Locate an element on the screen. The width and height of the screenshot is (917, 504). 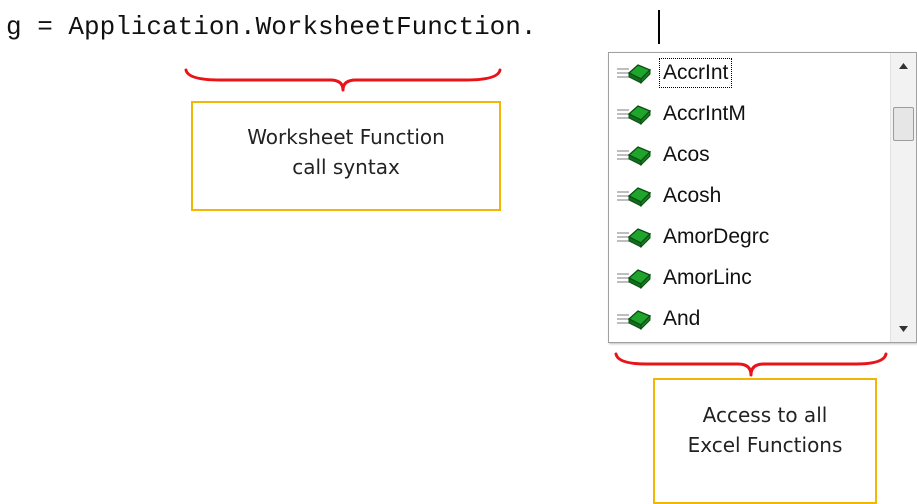
callout-functions: Access to all Excel Functions is located at coordinates (765, 441).